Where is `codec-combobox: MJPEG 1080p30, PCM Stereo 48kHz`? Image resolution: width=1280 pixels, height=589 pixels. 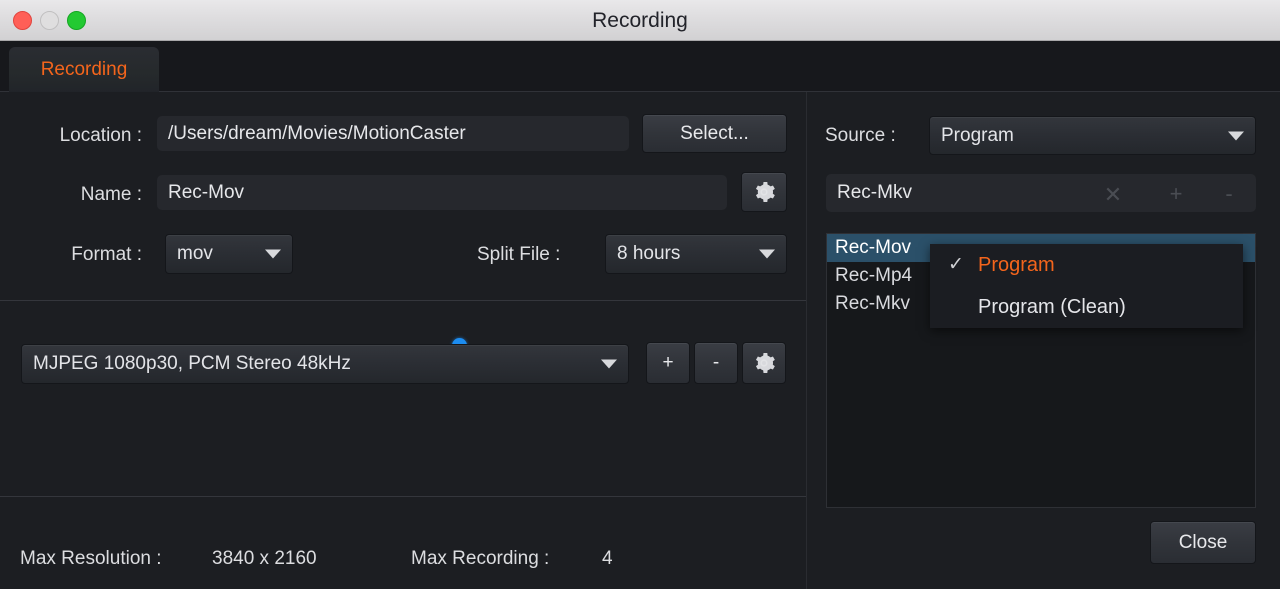
codec-combobox: MJPEG 1080p30, PCM Stereo 48kHz is located at coordinates (325, 364).